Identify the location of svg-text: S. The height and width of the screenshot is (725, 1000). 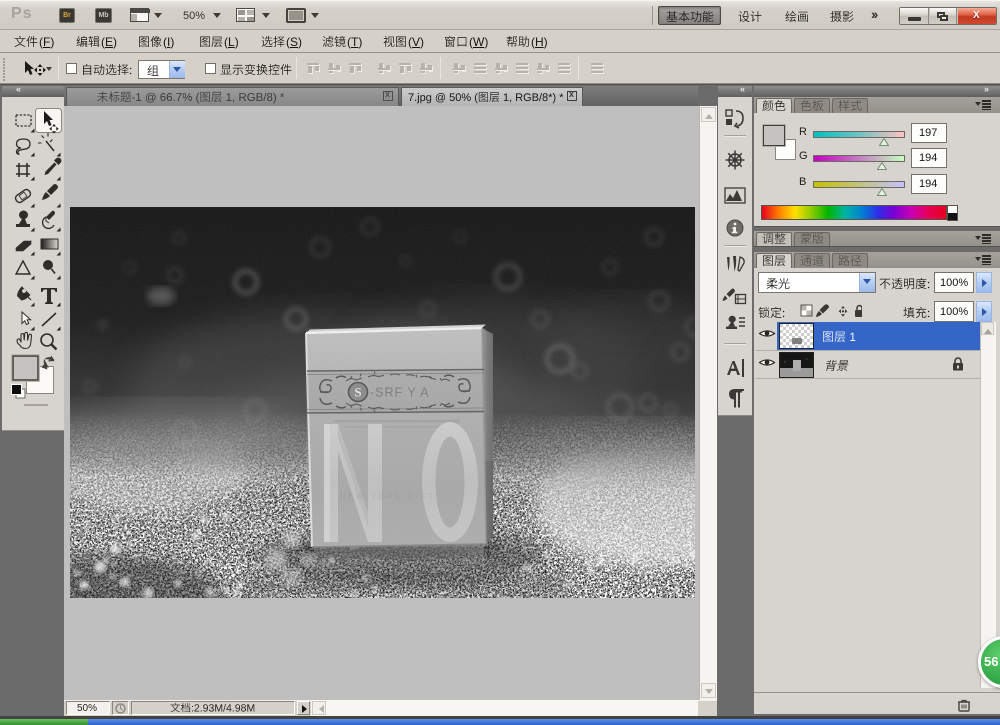
(357, 392).